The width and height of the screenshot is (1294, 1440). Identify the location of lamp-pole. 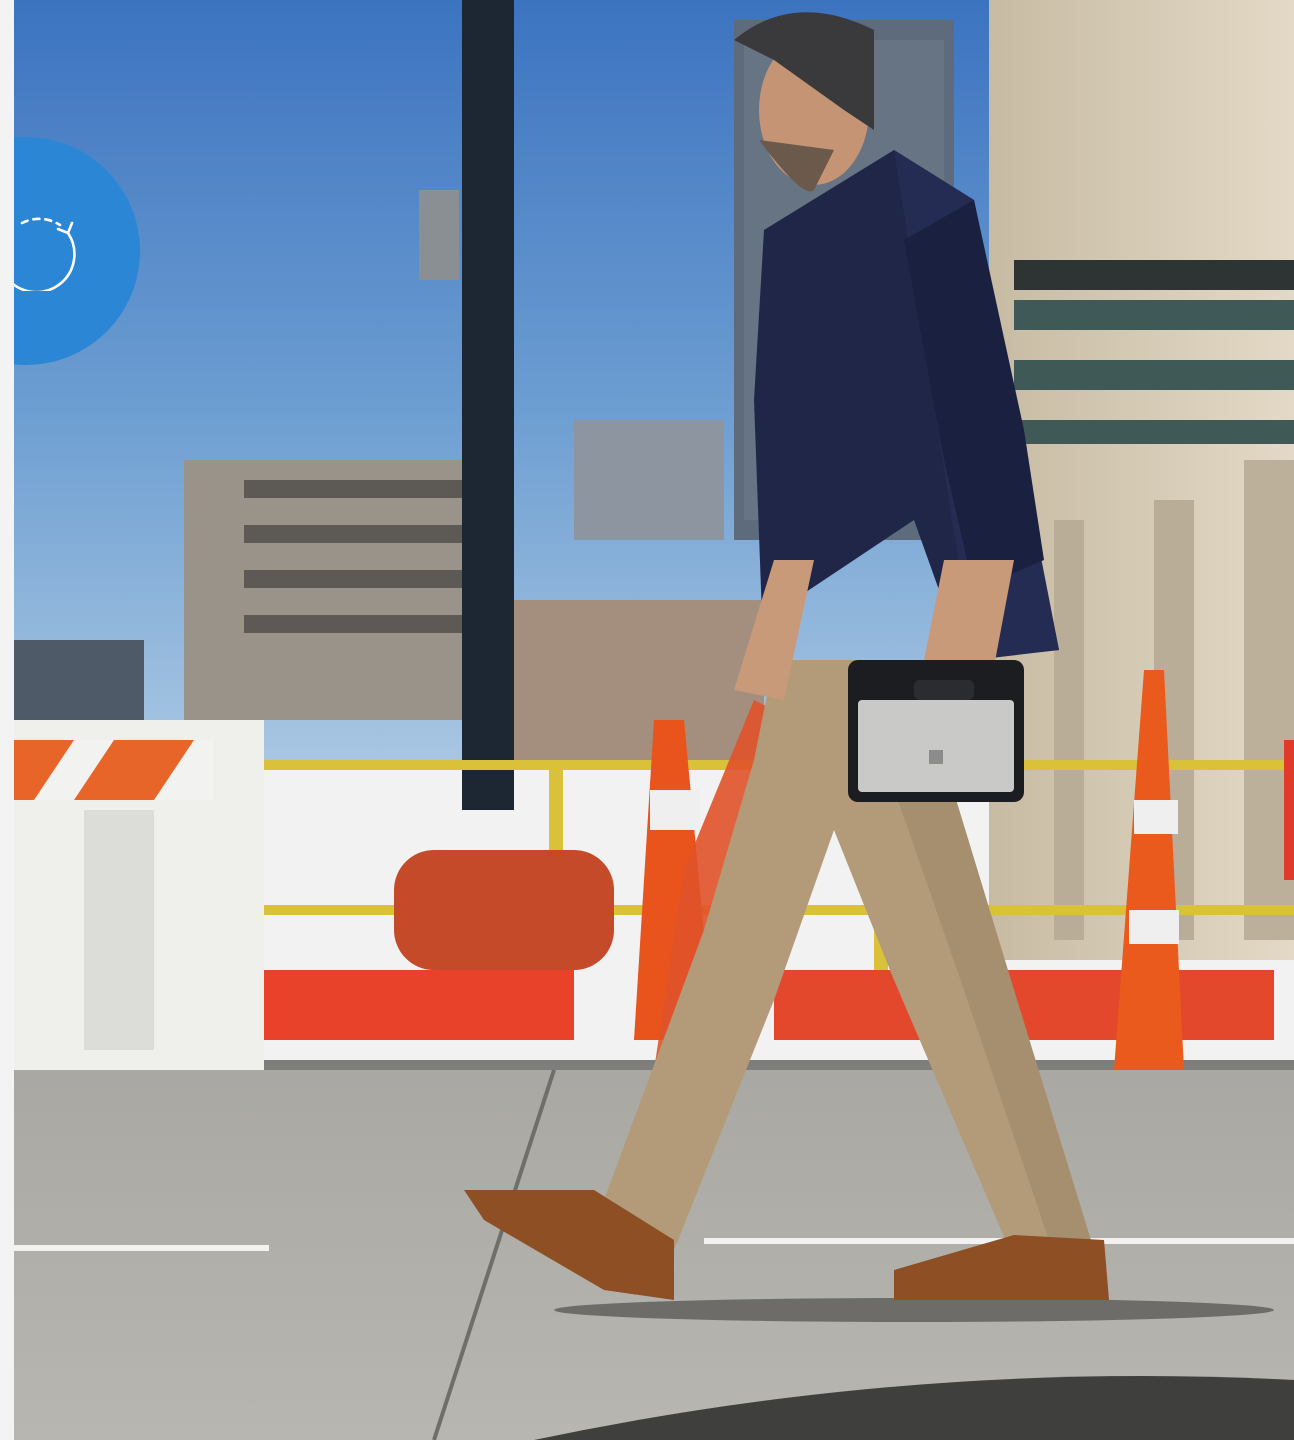
(488, 405).